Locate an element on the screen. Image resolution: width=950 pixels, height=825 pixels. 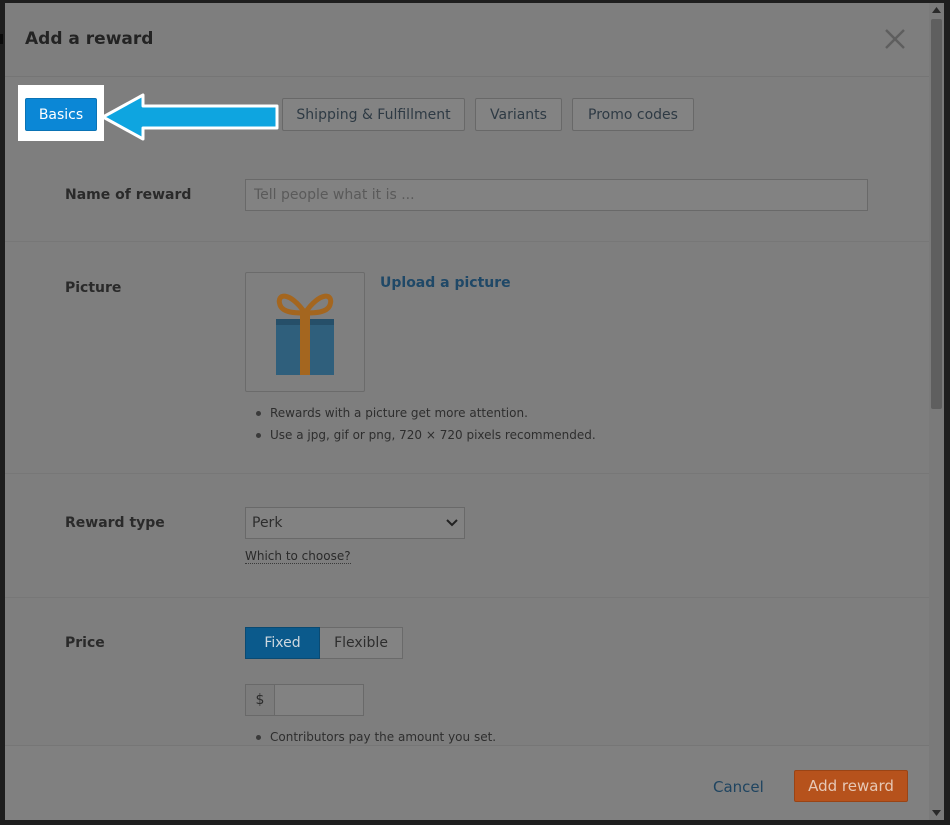
tab-shipping-fulfillment: Shipping & Fulfillment is located at coordinates (373, 114).